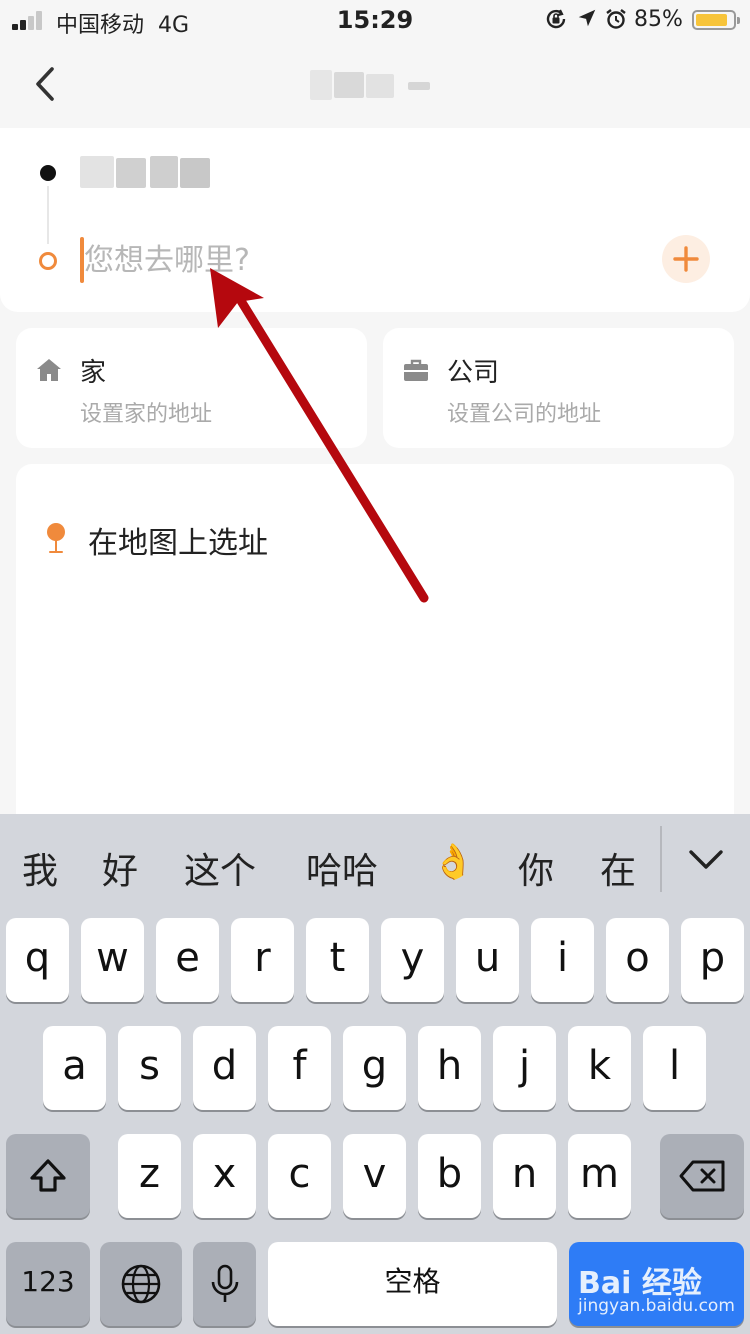 This screenshot has width=750, height=1334. I want to click on globe-icon, so click(141, 1284).